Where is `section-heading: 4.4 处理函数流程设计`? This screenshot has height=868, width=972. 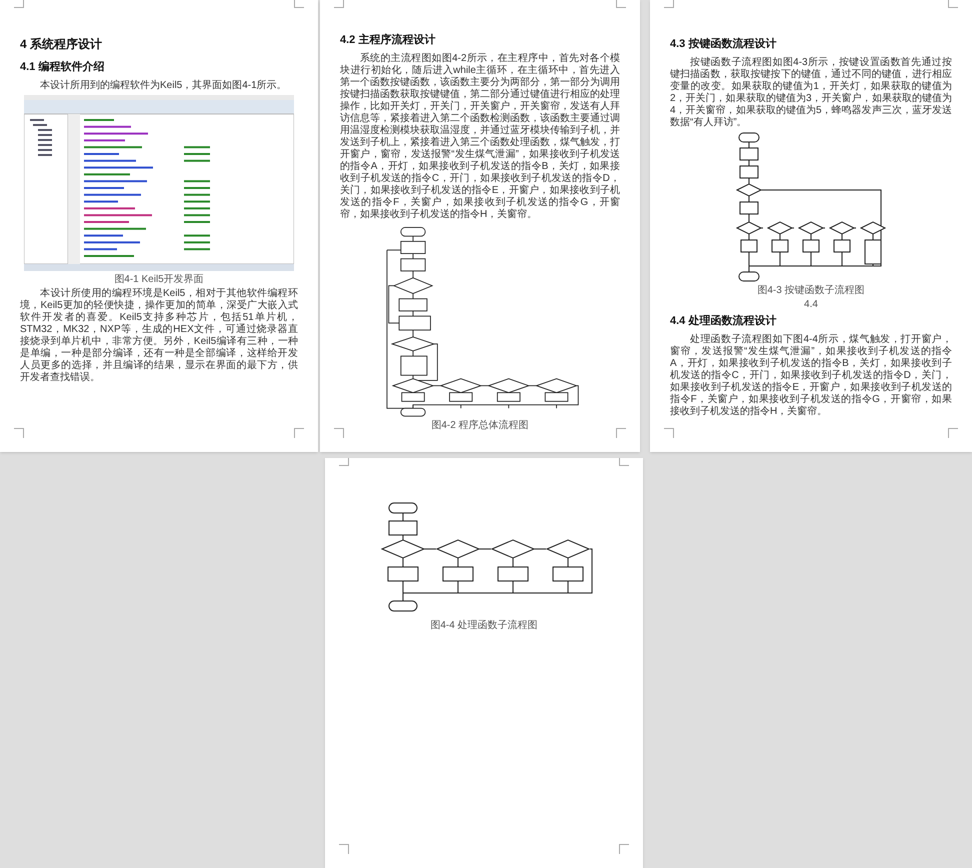 section-heading: 4.4 处理函数流程设计 is located at coordinates (724, 321).